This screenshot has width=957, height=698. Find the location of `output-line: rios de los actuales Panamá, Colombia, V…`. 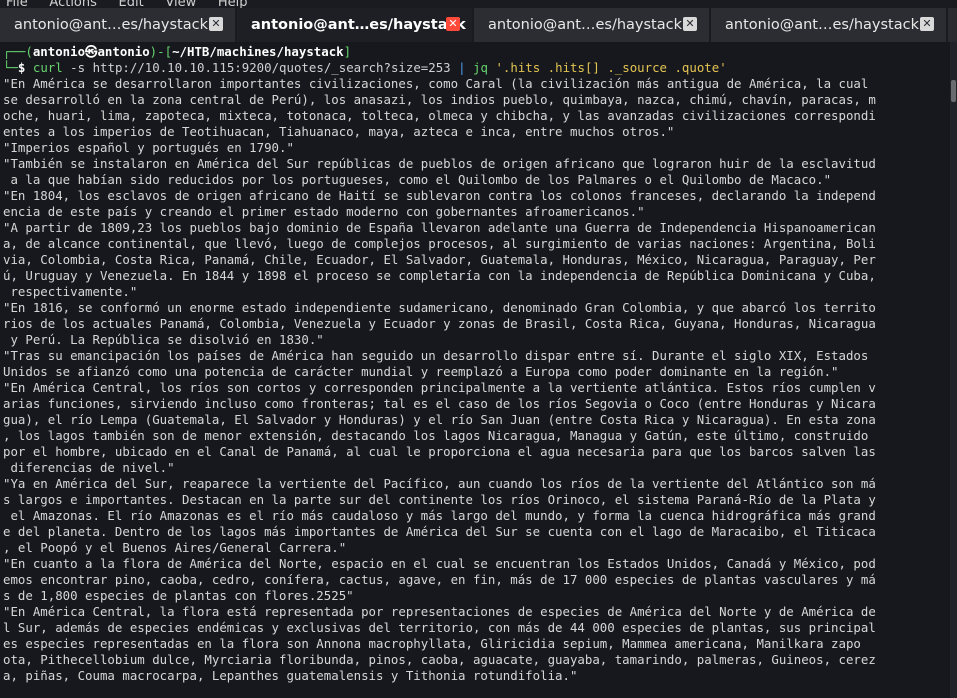

output-line: rios de los actuales Panamá, Colombia, V… is located at coordinates (439, 323).